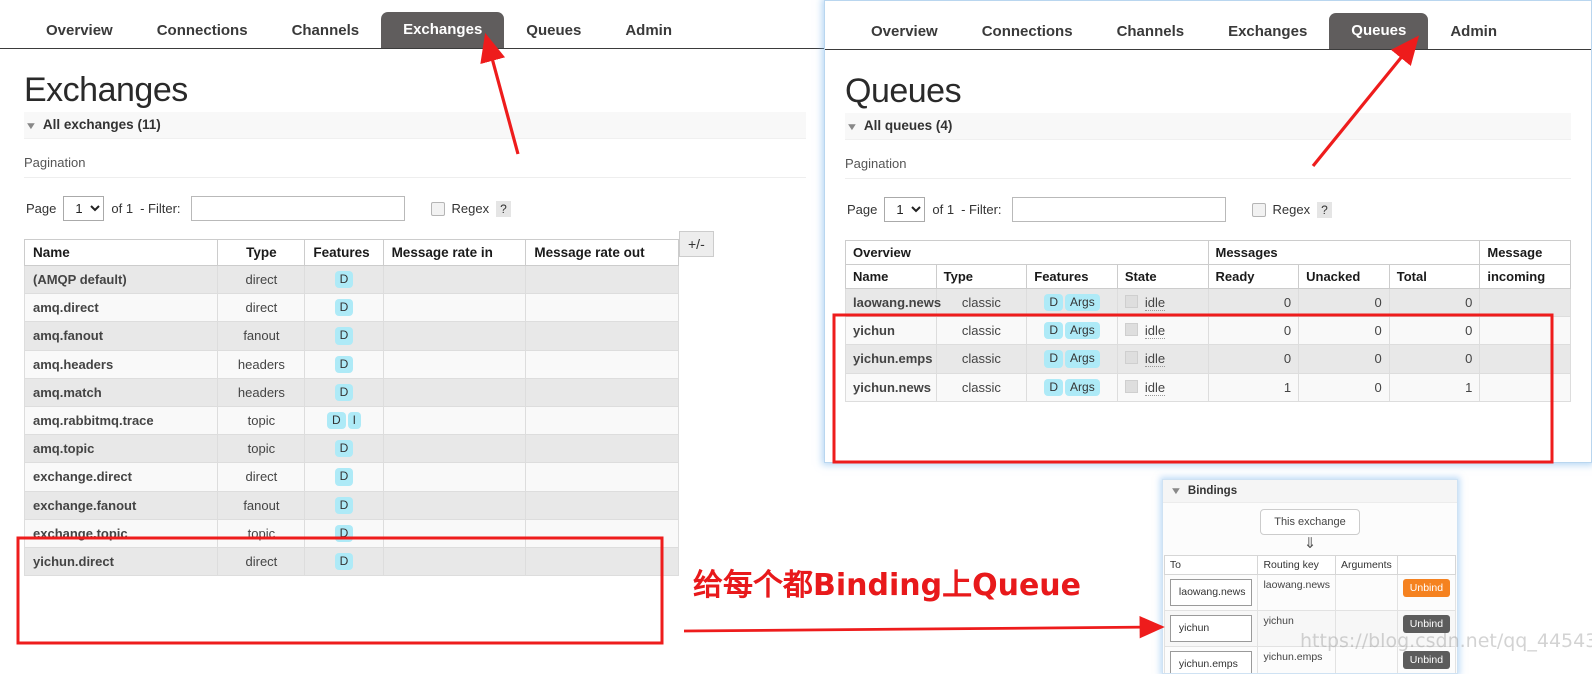 This screenshot has width=1592, height=674. I want to click on q-tab-overview: Overview, so click(904, 32).